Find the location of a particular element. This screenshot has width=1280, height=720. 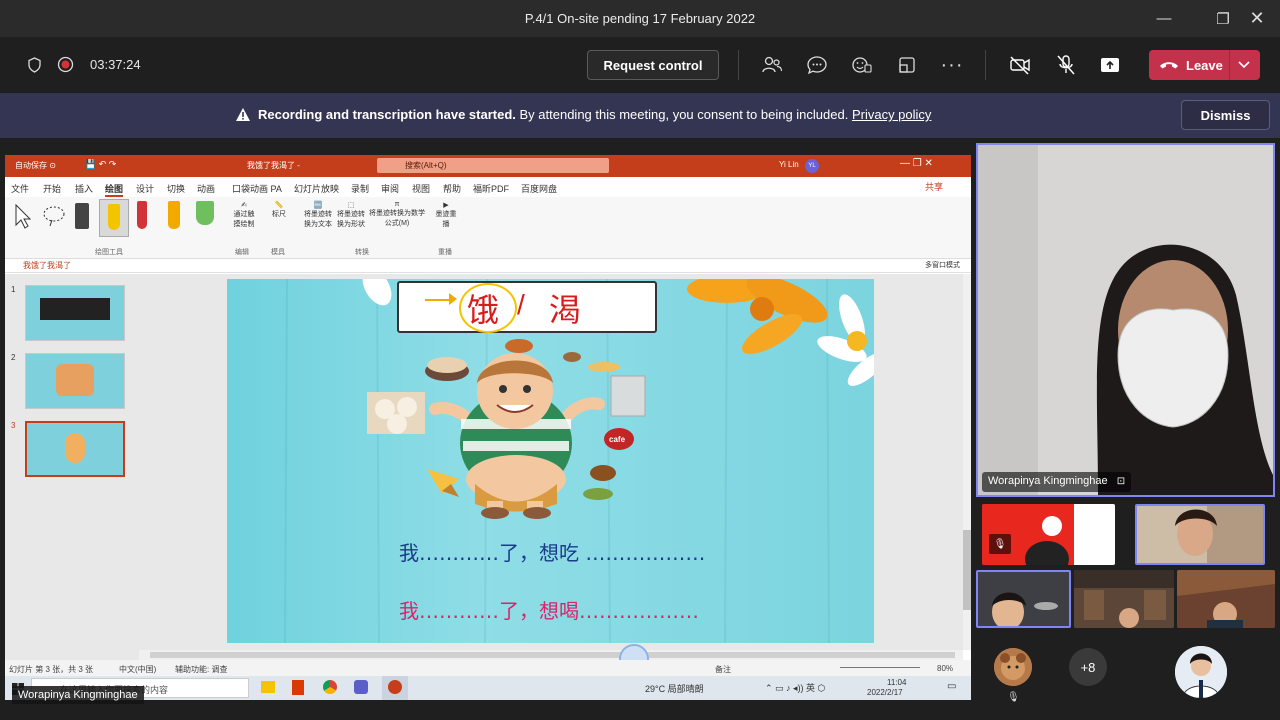

more-participants-button: +8 is located at coordinates (1088, 667).